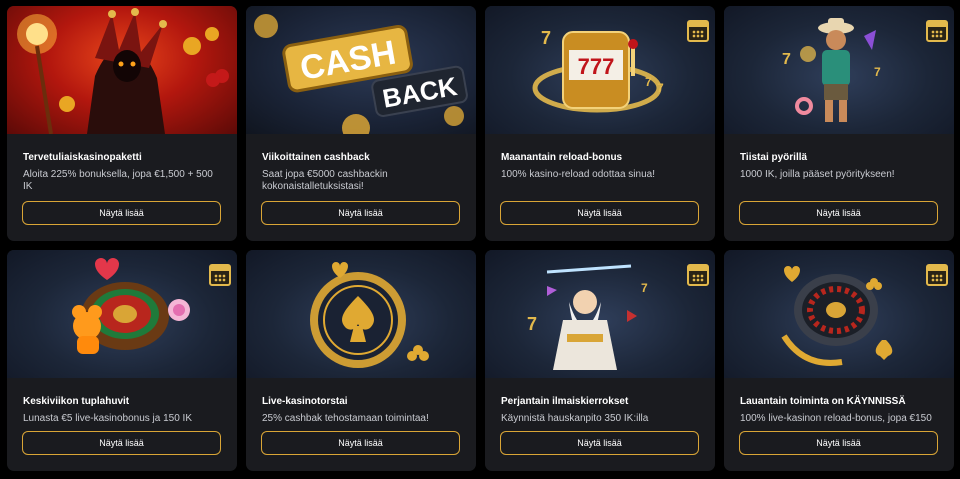  What do you see at coordinates (823, 401) in the screenshot?
I see `promo-title: Lauantain toiminta on KÄYNNISSÄ` at bounding box center [823, 401].